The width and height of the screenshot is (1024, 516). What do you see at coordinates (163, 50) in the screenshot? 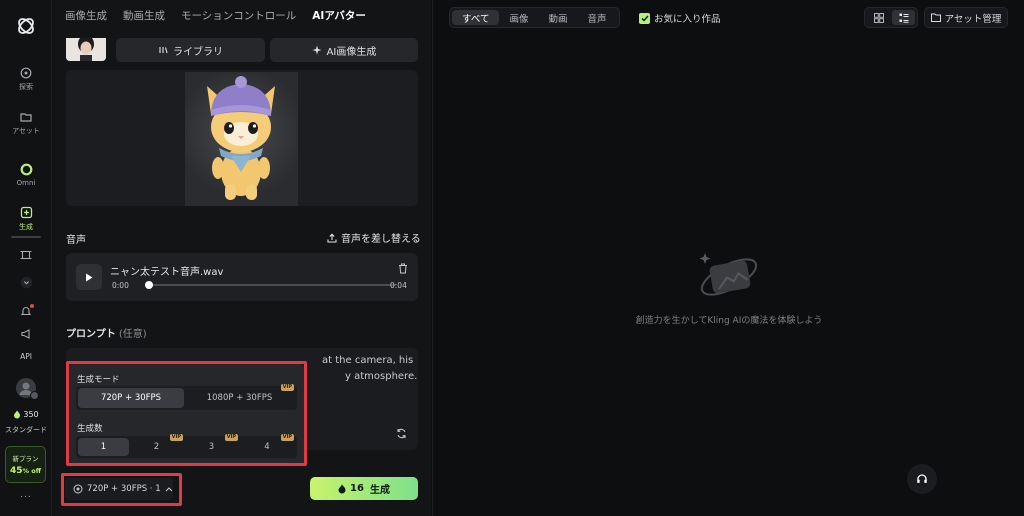
I see `library-icon` at bounding box center [163, 50].